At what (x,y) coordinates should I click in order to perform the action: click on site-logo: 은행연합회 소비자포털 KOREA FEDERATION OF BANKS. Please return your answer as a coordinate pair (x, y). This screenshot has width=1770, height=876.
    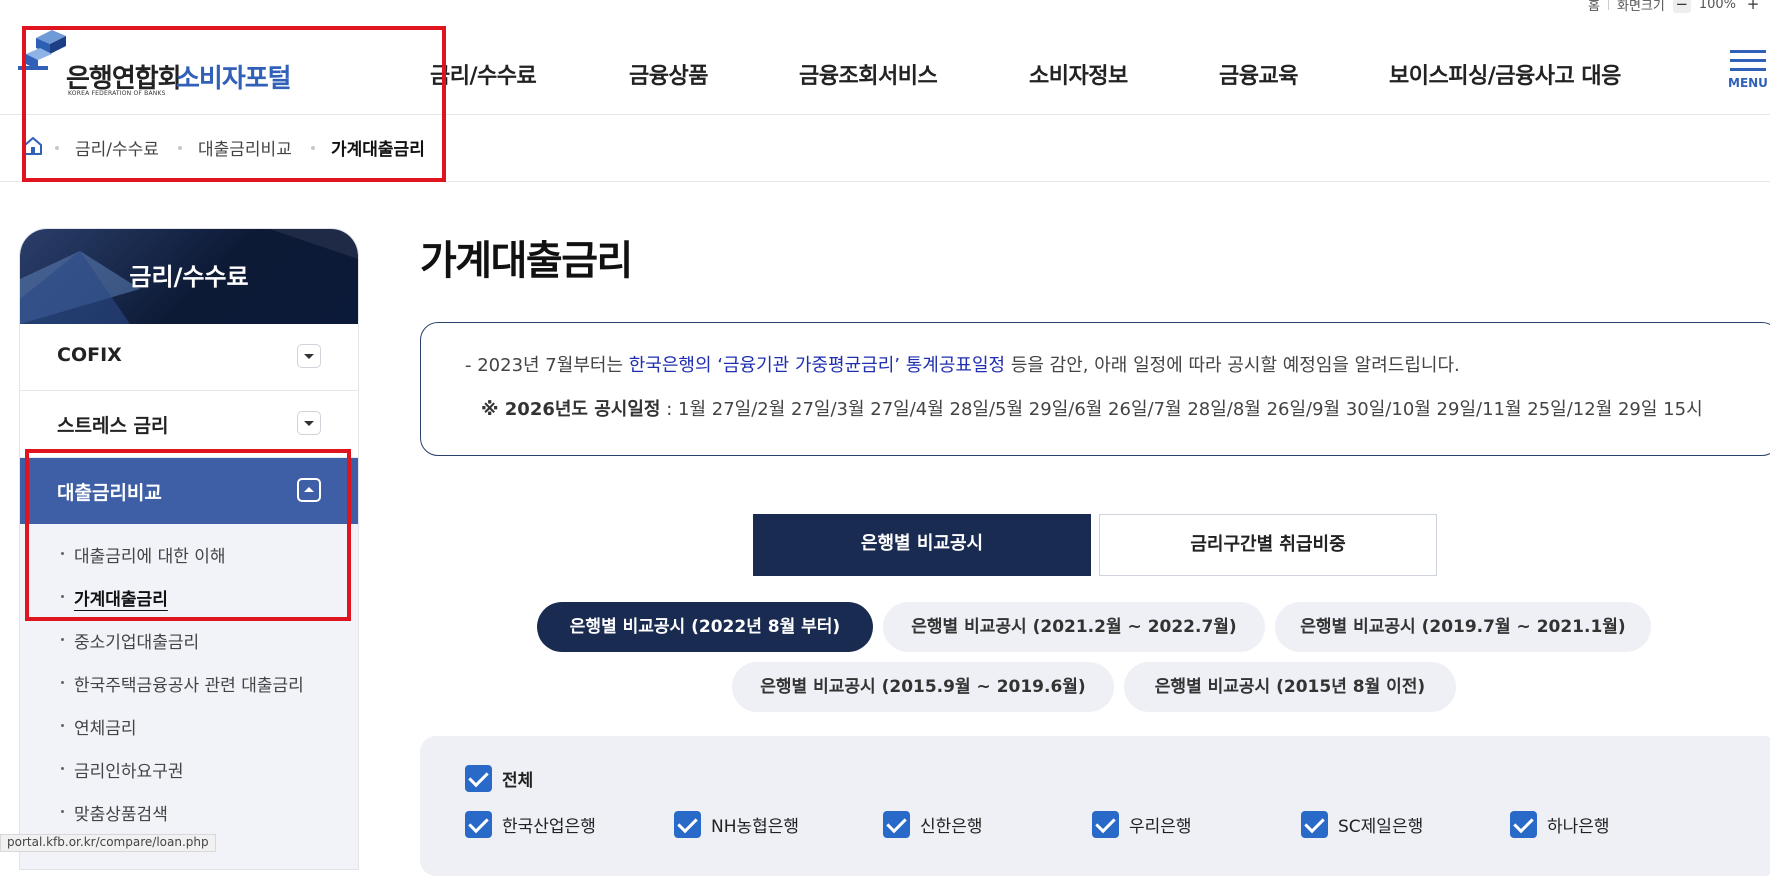
    Looking at the image, I should click on (163, 64).